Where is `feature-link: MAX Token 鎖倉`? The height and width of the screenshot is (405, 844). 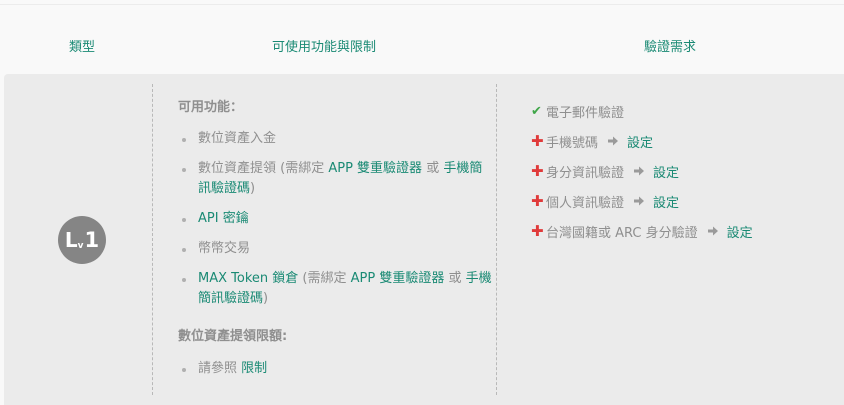 feature-link: MAX Token 鎖倉 is located at coordinates (248, 278).